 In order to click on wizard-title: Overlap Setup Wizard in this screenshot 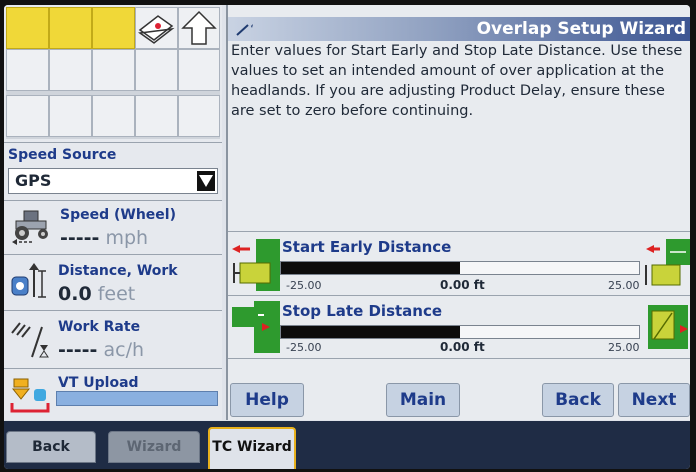, I will do `click(581, 29)`.